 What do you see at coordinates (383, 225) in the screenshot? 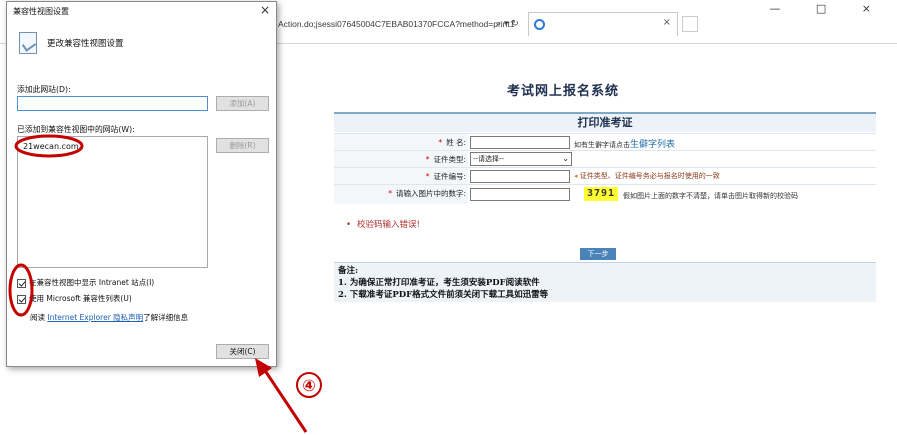
I see `error-message: • 校验码输入错误!` at bounding box center [383, 225].